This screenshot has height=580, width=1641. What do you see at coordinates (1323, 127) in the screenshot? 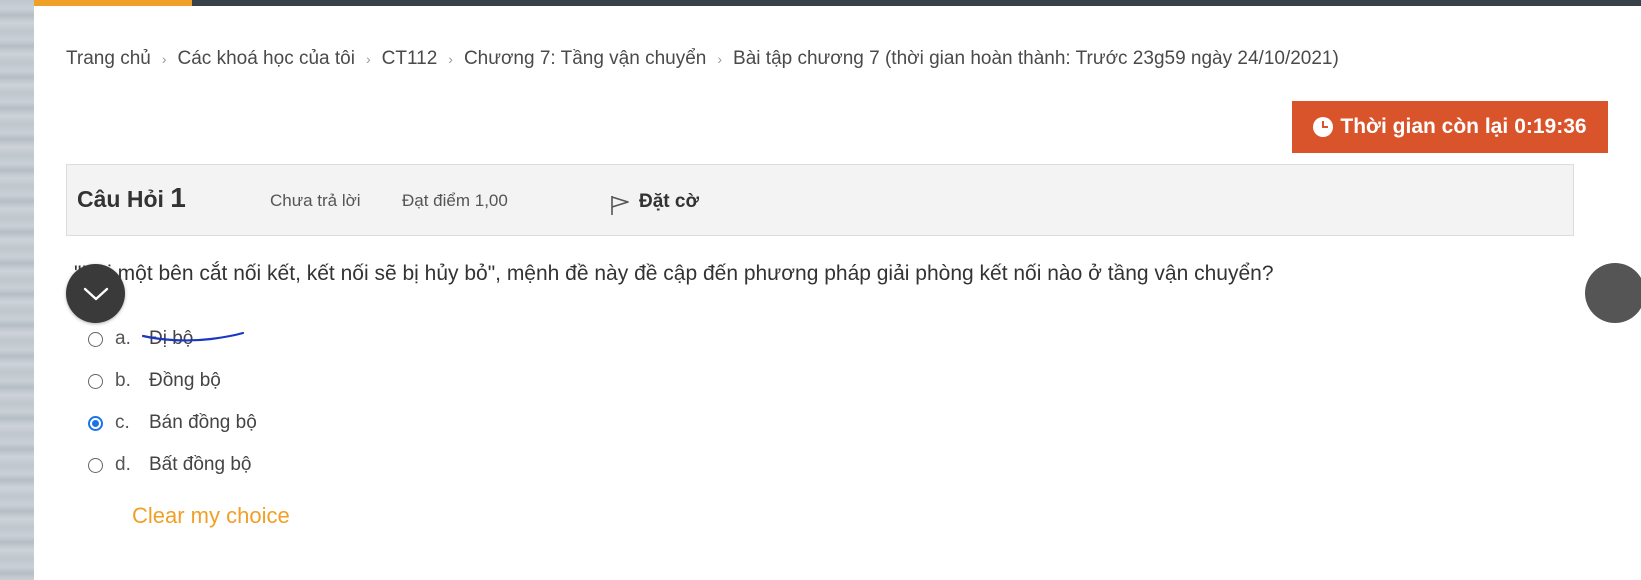
I see `clock-icon` at bounding box center [1323, 127].